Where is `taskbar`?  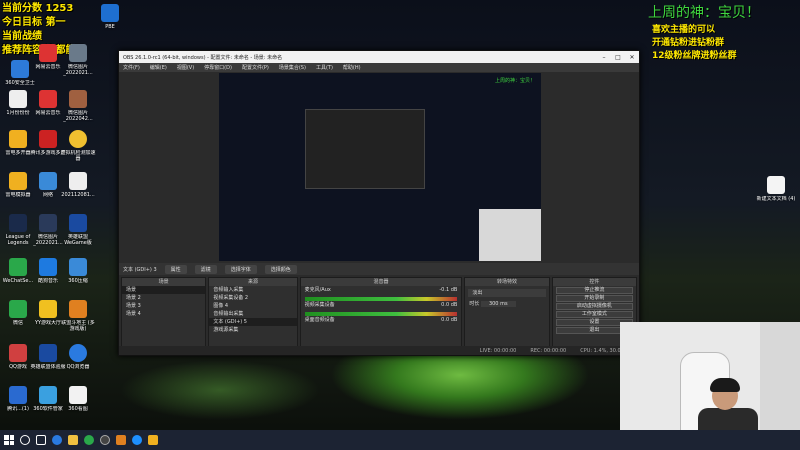 taskbar is located at coordinates (400, 440).